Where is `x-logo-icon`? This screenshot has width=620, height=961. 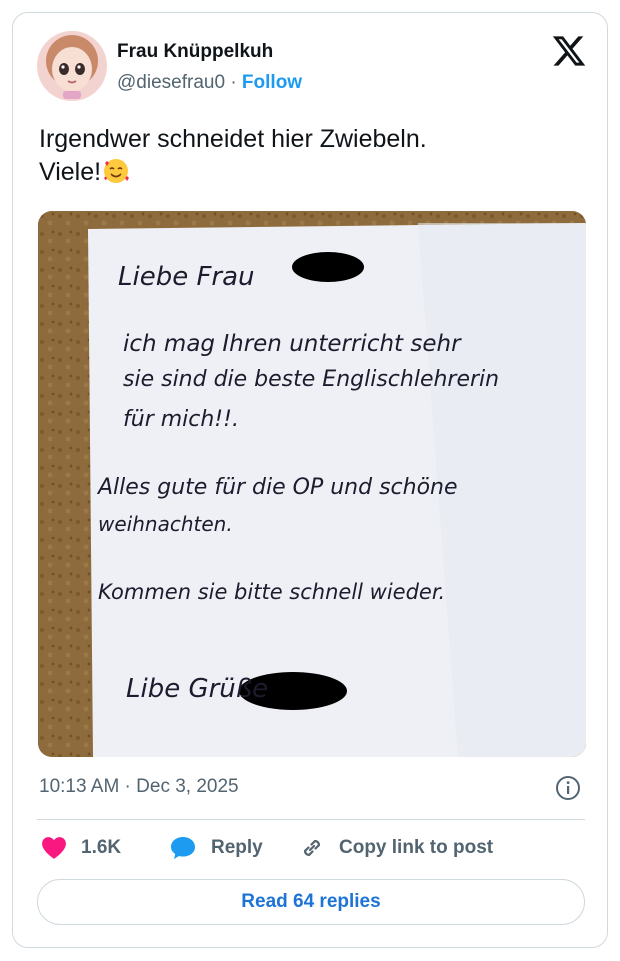
x-logo-icon is located at coordinates (569, 51).